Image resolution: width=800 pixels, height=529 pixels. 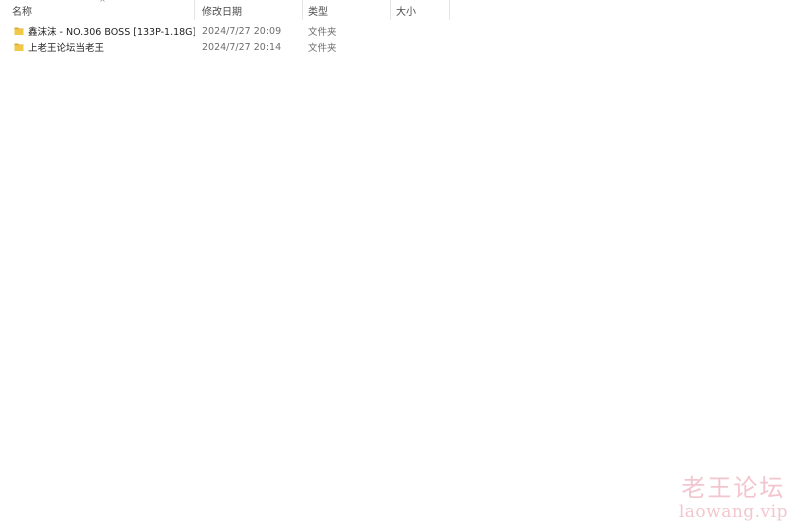 I want to click on watermark-title: 老王论坛, so click(x=733, y=488).